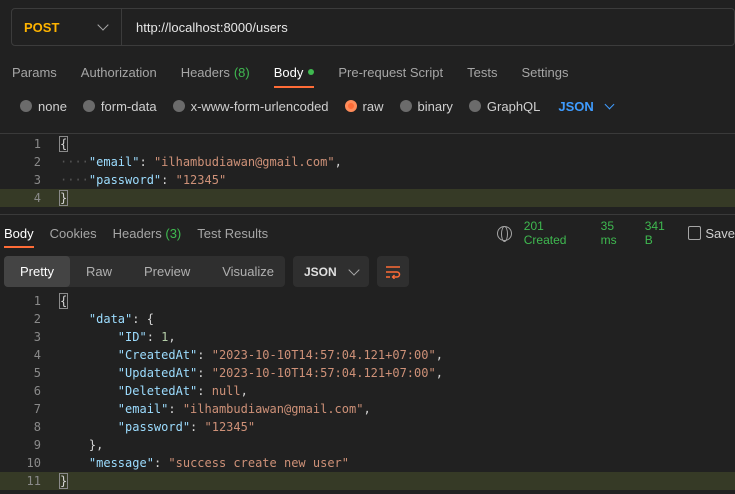 This screenshot has width=735, height=494. What do you see at coordinates (33, 481) in the screenshot?
I see `line-number: 11` at bounding box center [33, 481].